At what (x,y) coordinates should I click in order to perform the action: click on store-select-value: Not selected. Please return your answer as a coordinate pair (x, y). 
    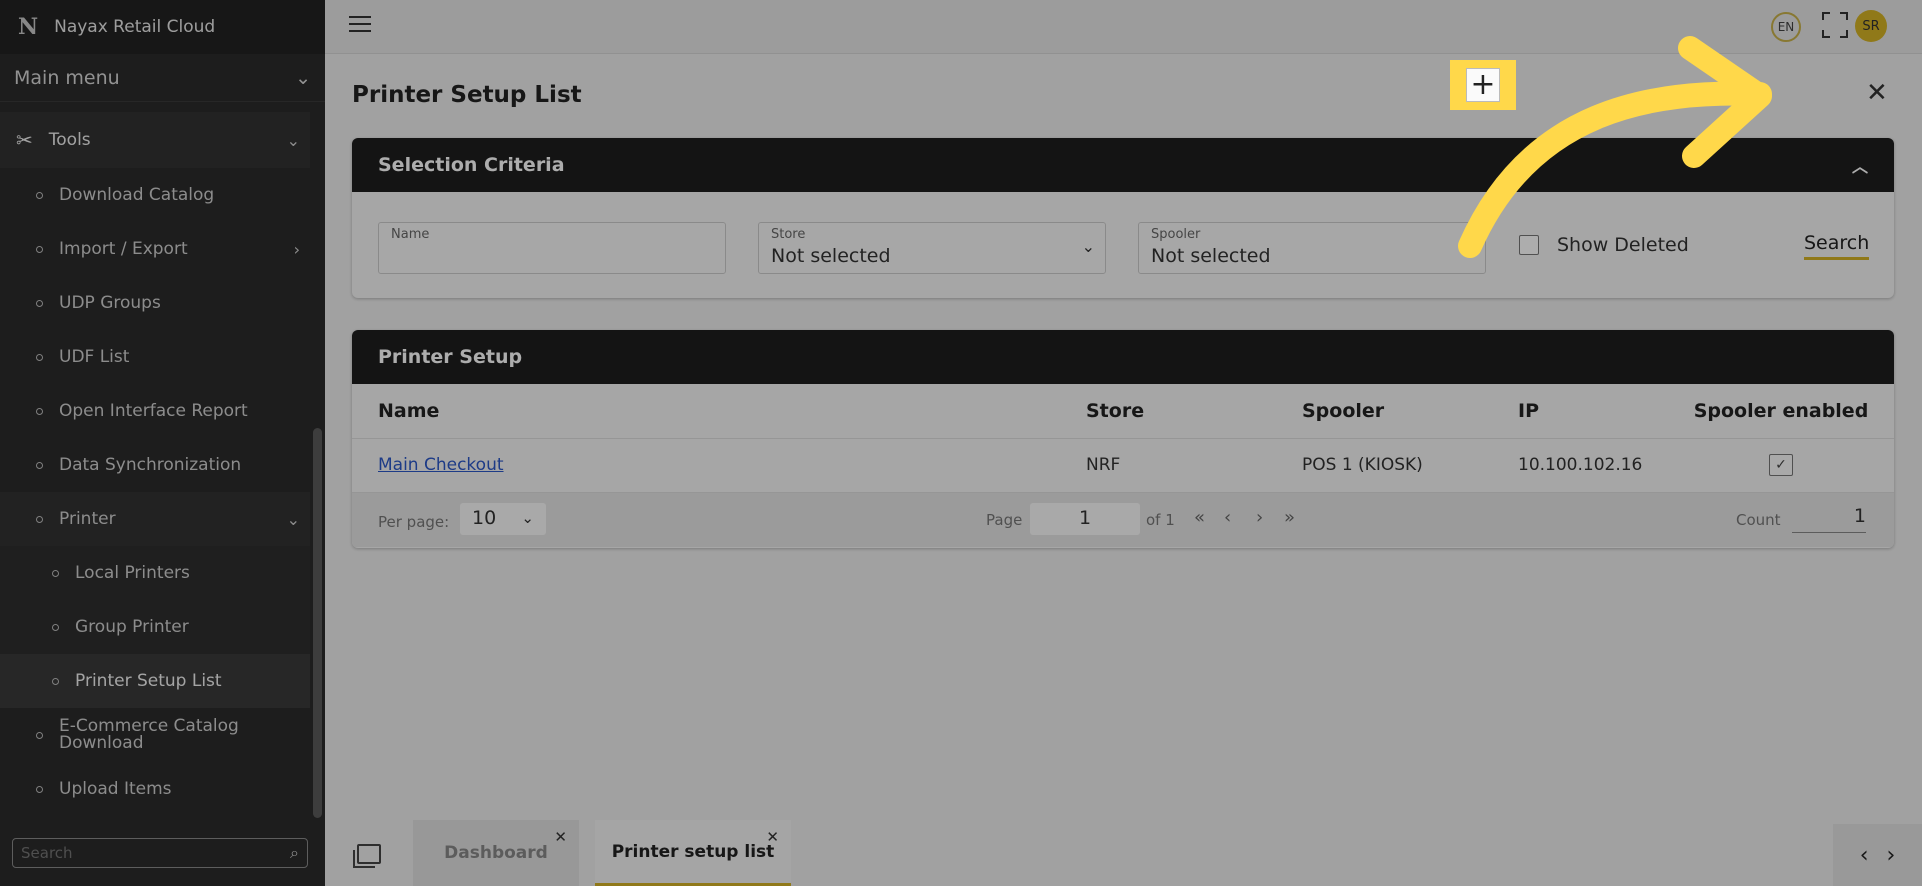
    Looking at the image, I should click on (831, 256).